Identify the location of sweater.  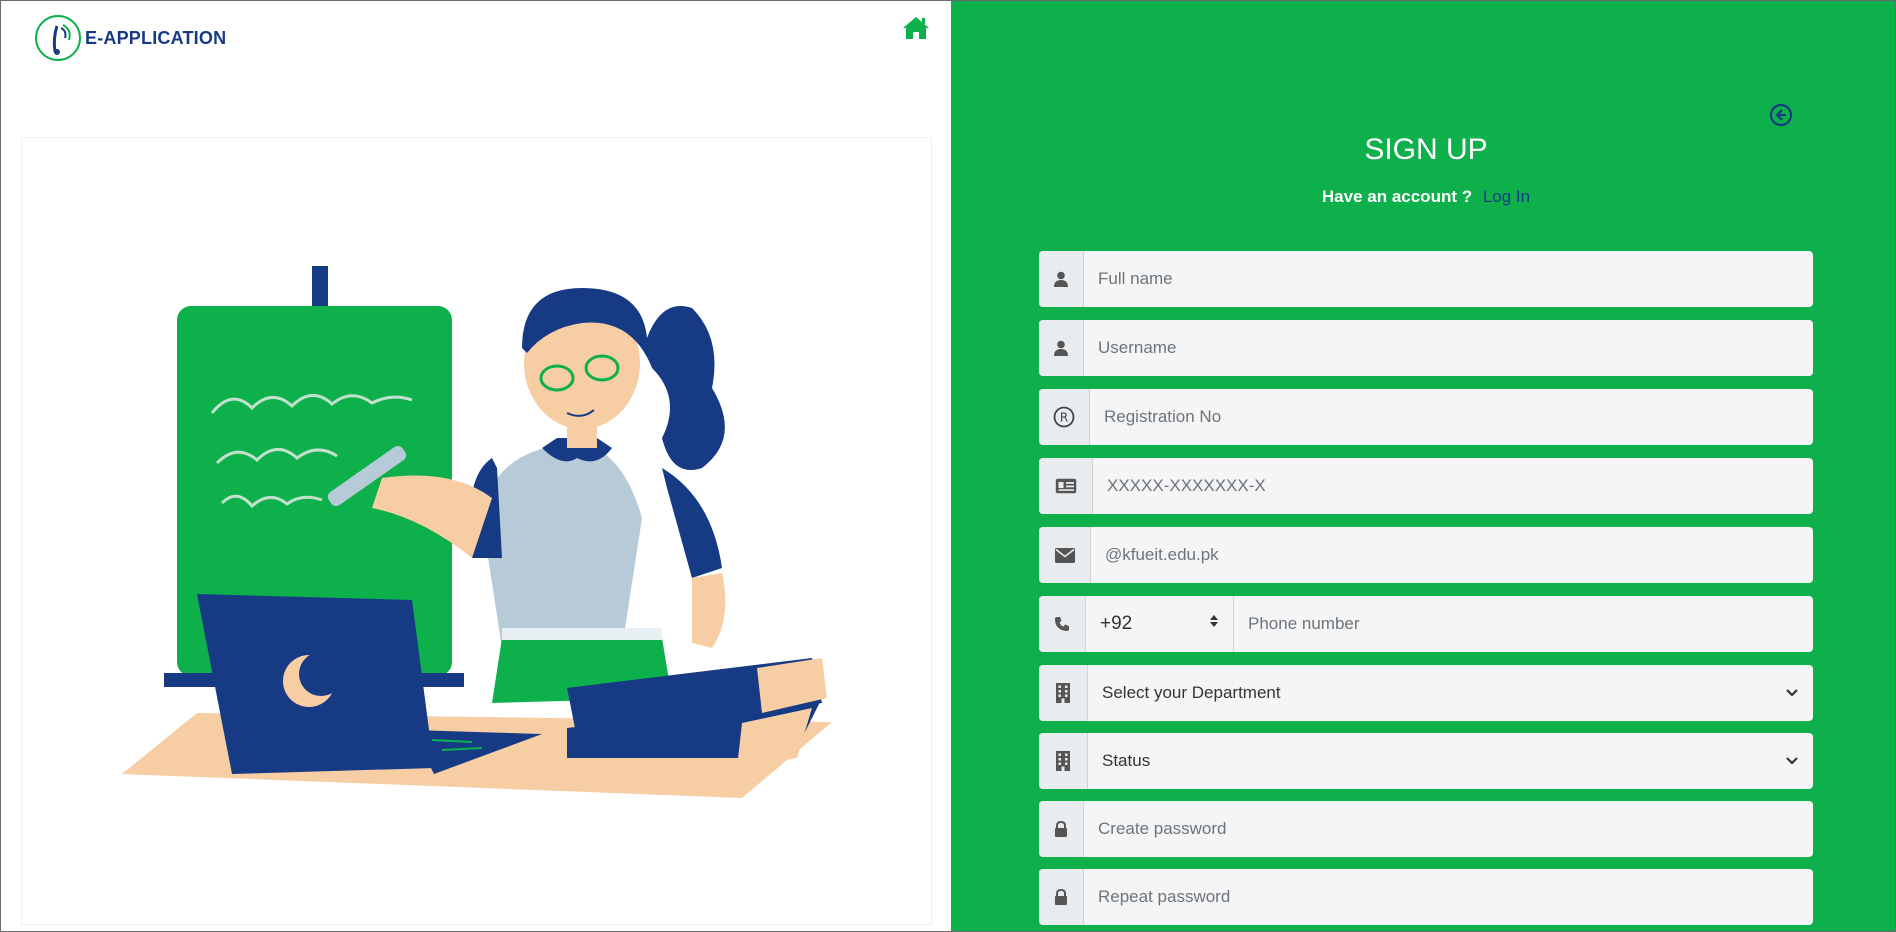
(562, 545).